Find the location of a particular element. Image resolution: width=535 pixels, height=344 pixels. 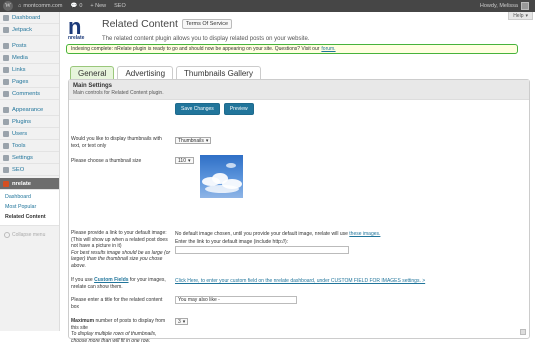

thumbnail-size-label: Please choose a thumbnail size is located at coordinates (106, 161).